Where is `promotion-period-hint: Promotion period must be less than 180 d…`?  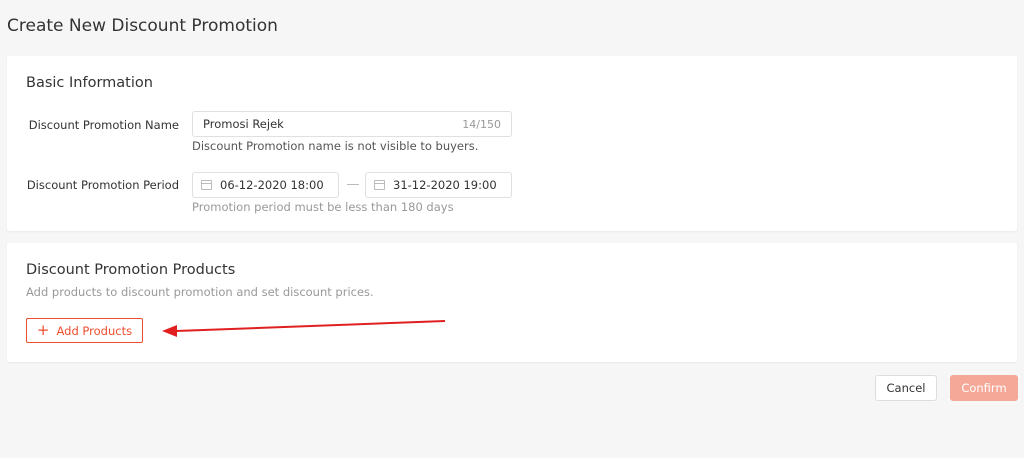
promotion-period-hint: Promotion period must be less than 180 d… is located at coordinates (323, 207).